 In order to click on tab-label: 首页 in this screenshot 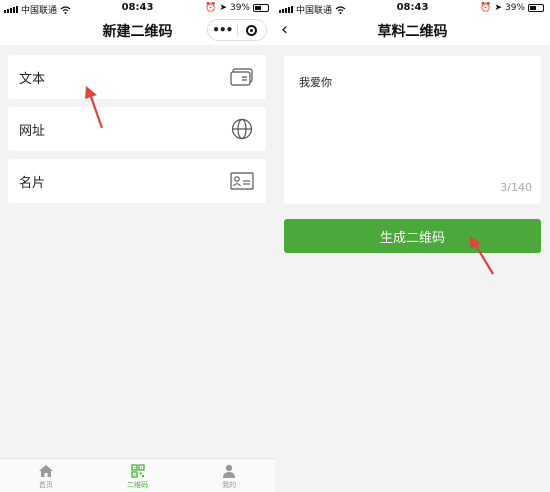, I will do `click(45, 485)`.